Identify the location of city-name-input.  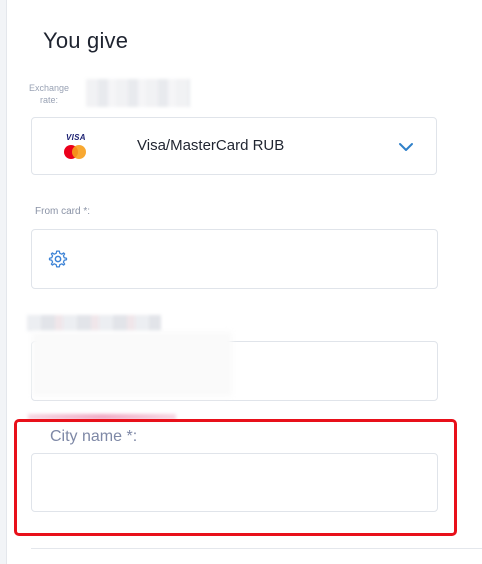
(234, 482).